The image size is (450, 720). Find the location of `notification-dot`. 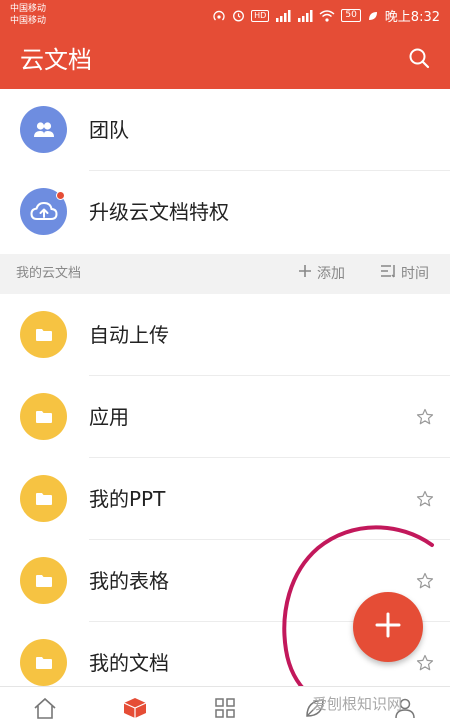

notification-dot is located at coordinates (60, 195).